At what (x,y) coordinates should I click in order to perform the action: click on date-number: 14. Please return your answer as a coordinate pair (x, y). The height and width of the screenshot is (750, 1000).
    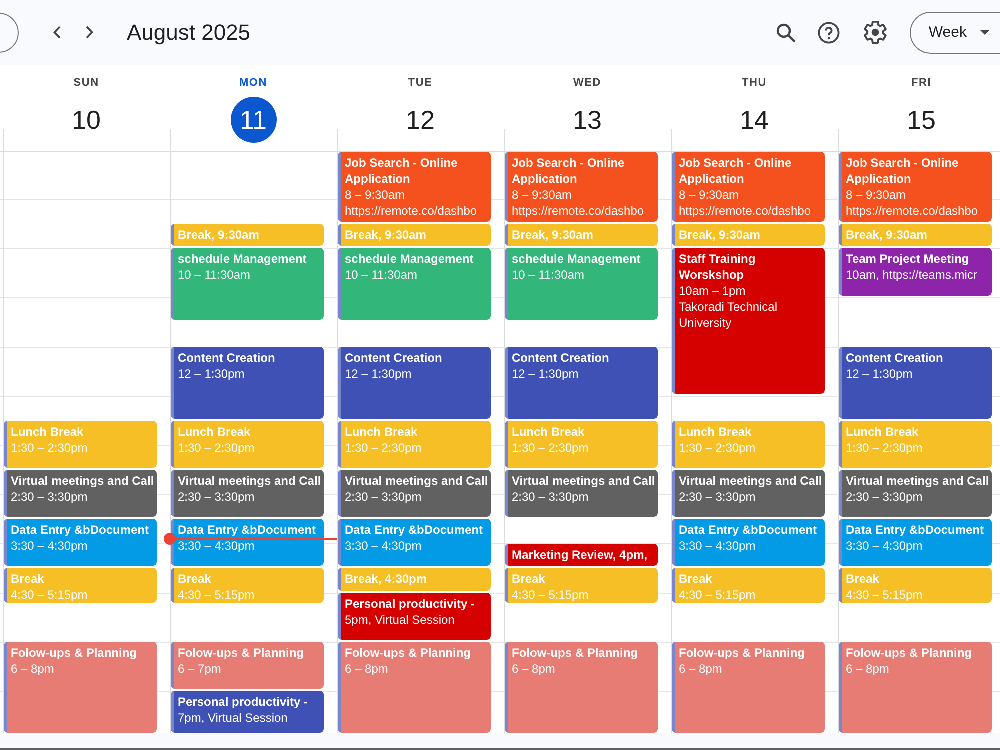
    Looking at the image, I should click on (755, 120).